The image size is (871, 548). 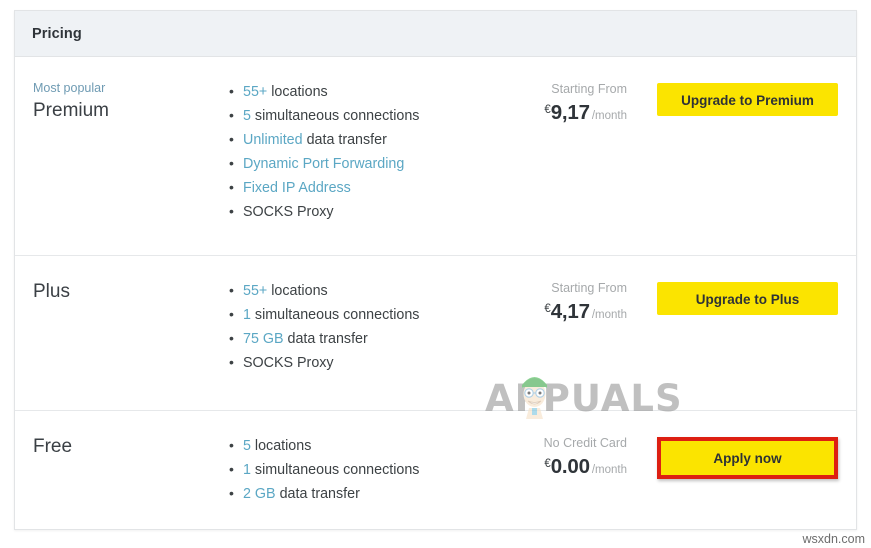 What do you see at coordinates (747, 298) in the screenshot?
I see `plan-cta-button: Upgrade to Plus` at bounding box center [747, 298].